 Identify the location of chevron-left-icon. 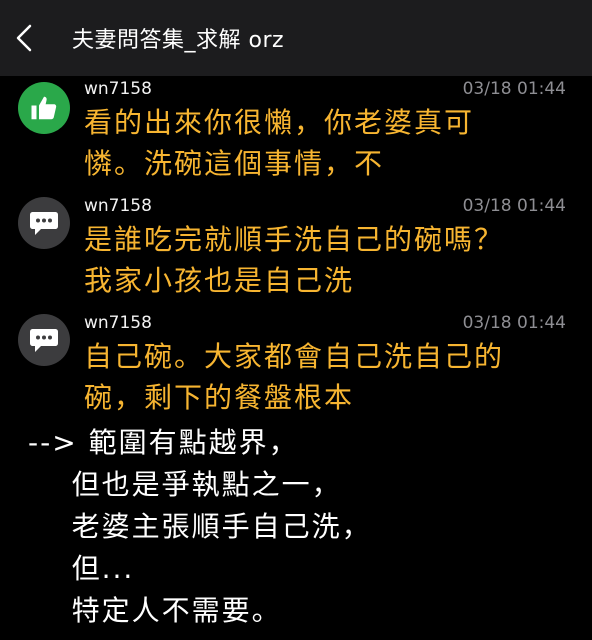
(24, 38).